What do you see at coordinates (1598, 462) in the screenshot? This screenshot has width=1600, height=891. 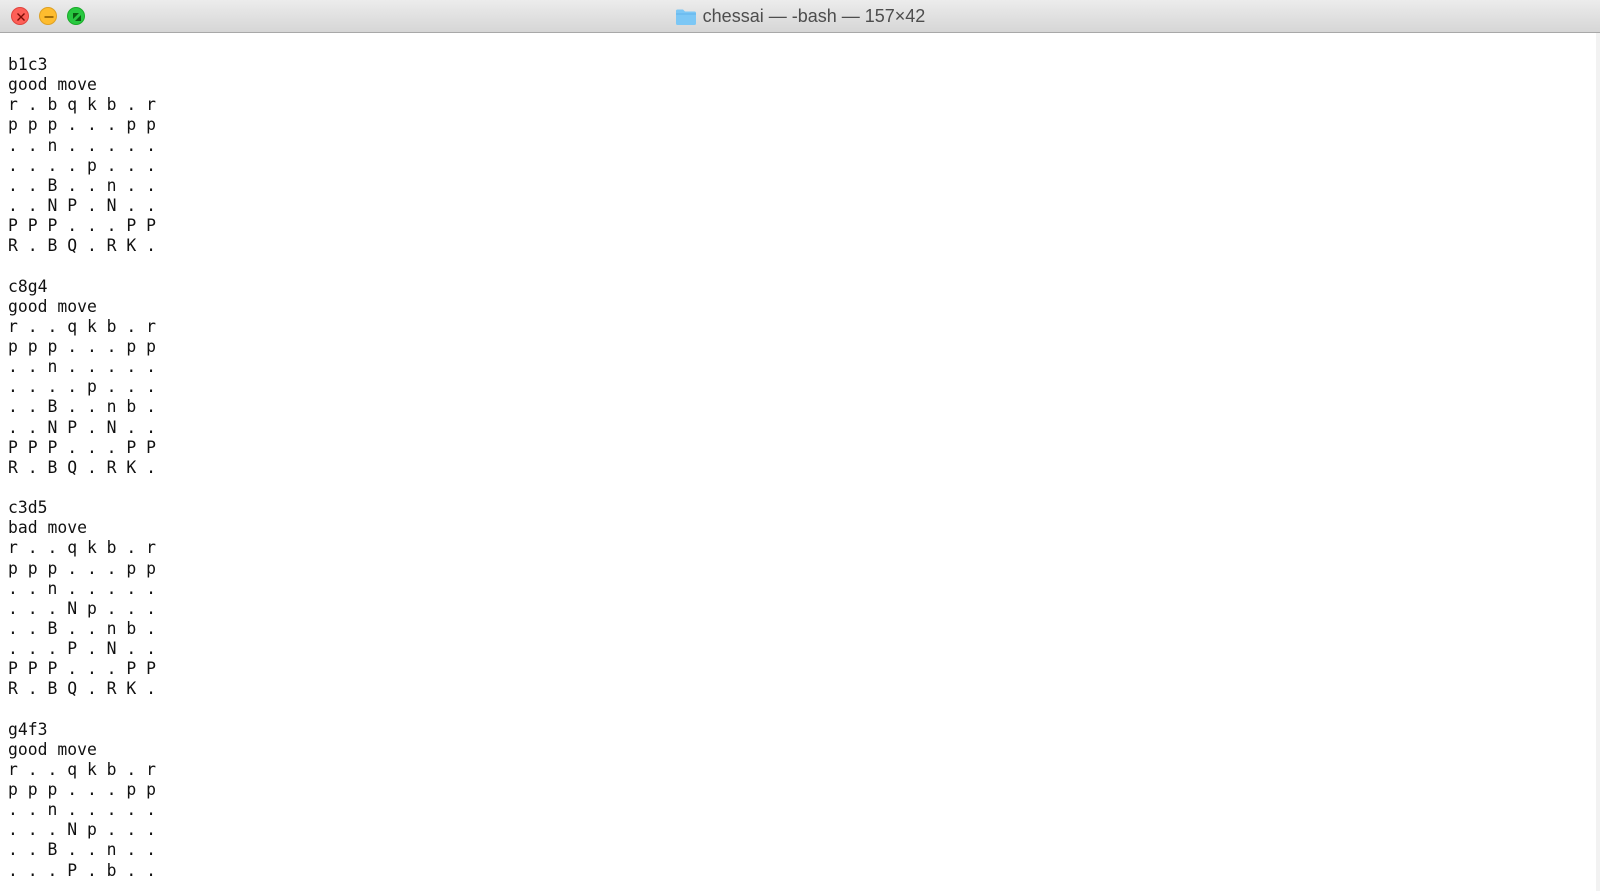 I see `scrollbar` at bounding box center [1598, 462].